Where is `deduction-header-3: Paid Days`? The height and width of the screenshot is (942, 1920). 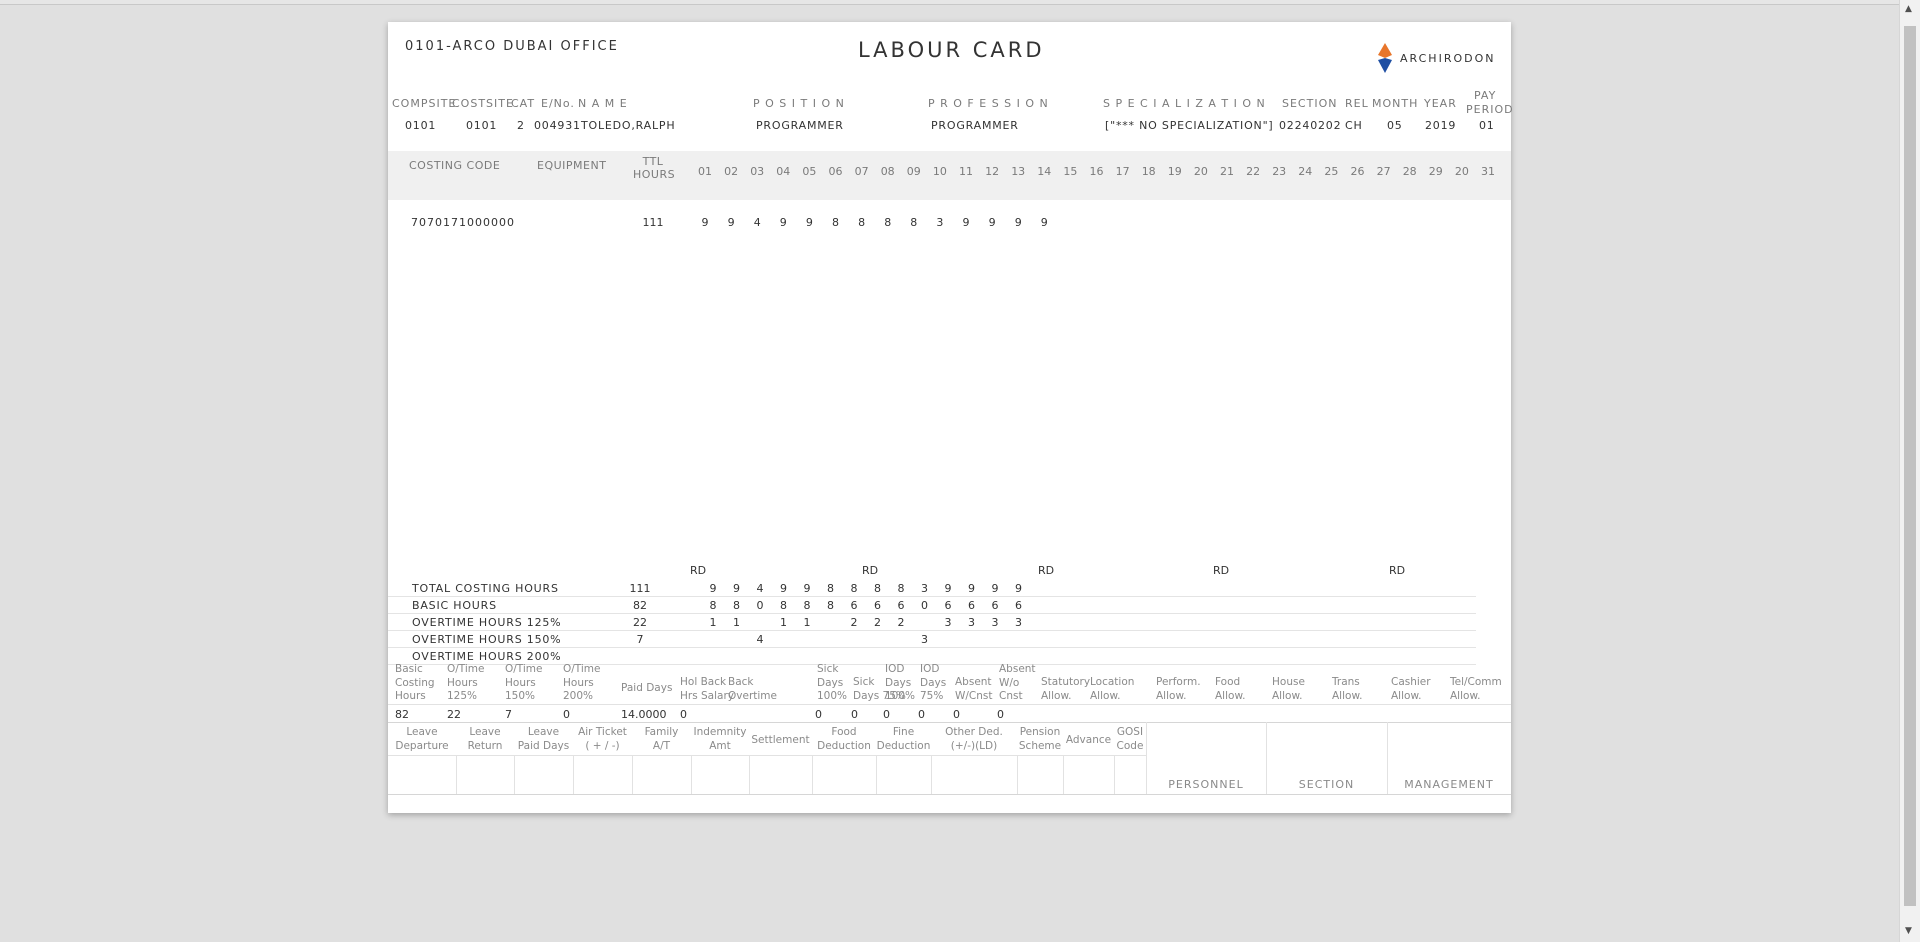 deduction-header-3: Paid Days is located at coordinates (543, 745).